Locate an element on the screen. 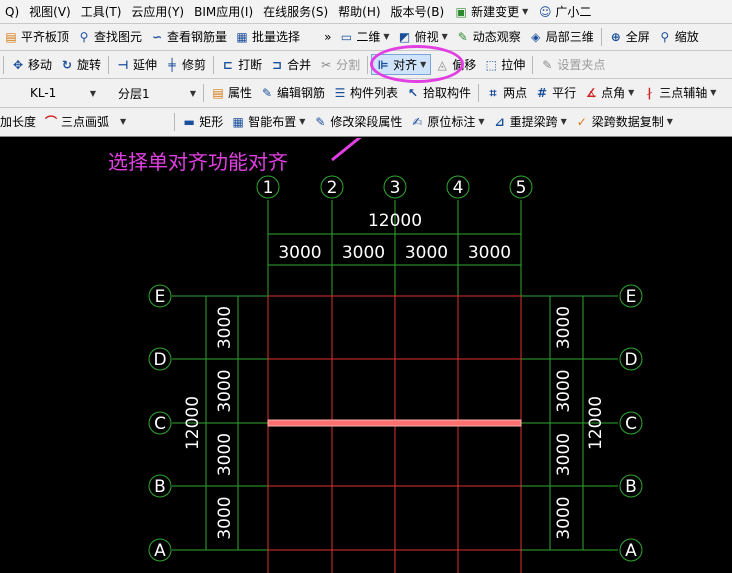 This screenshot has width=732, height=573. trim-button: ╪ 修剪 is located at coordinates (185, 65).